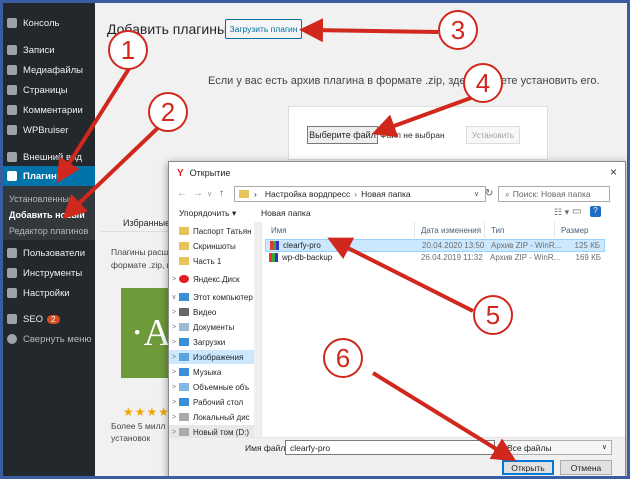 The image size is (630, 479). What do you see at coordinates (343, 358) in the screenshot?
I see `callout-6: 6` at bounding box center [343, 358].